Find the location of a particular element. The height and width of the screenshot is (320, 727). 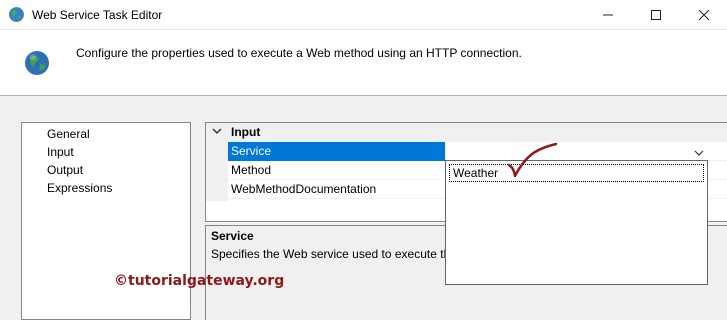

property-value-service is located at coordinates (587, 151).